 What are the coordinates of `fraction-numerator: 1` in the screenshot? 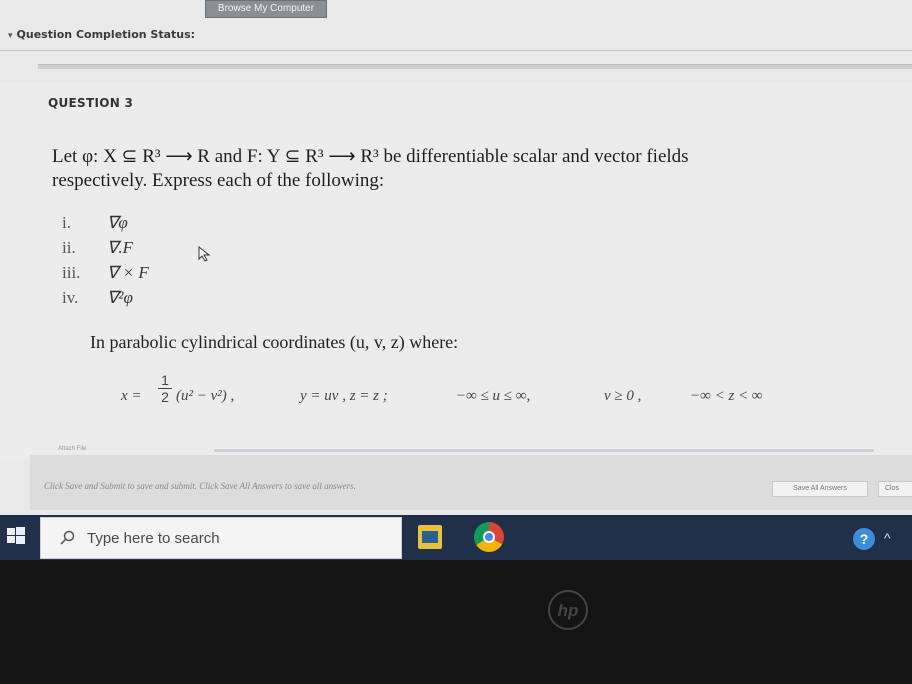 It's located at (165, 380).